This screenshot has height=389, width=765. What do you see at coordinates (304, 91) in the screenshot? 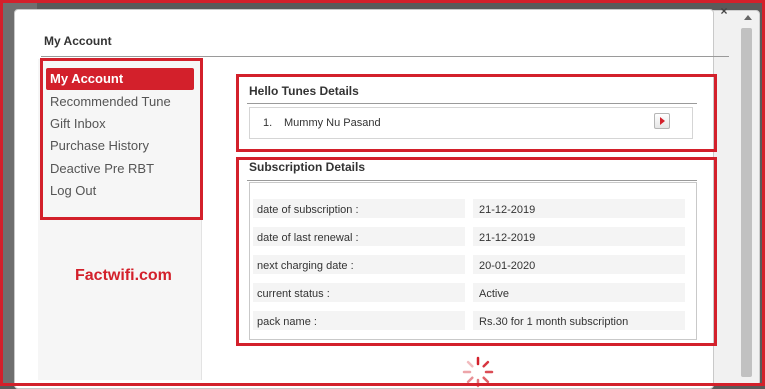
I see `hello-tunes-title: Hello Tunes Details` at bounding box center [304, 91].